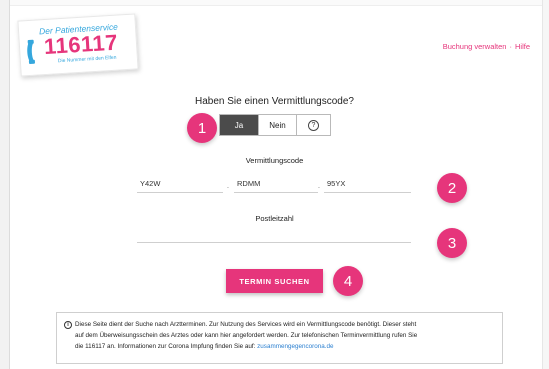 This screenshot has height=369, width=549. I want to click on code-part-1-input: Y42W, so click(180, 185).